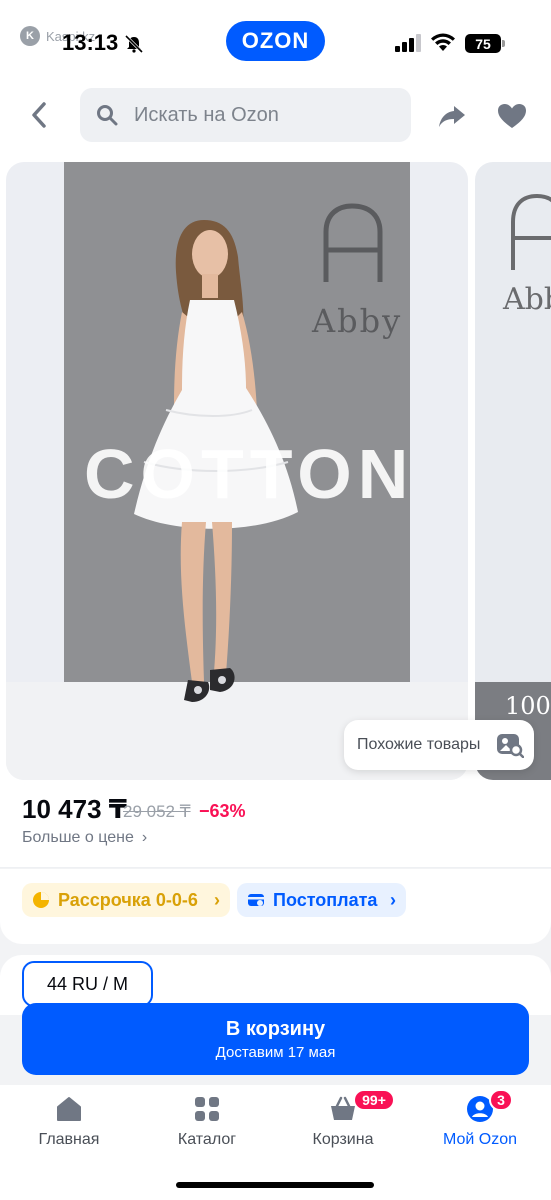 The width and height of the screenshot is (551, 1200). What do you see at coordinates (207, 1139) in the screenshot?
I see `tab-catalog-label: Каталог` at bounding box center [207, 1139].